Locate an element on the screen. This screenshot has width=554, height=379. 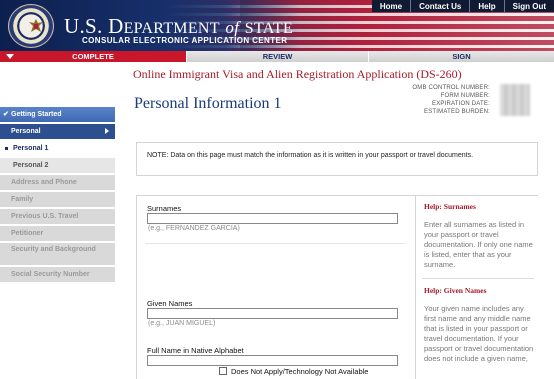
sidebar-item-label: Address and Phone is located at coordinates (44, 182).